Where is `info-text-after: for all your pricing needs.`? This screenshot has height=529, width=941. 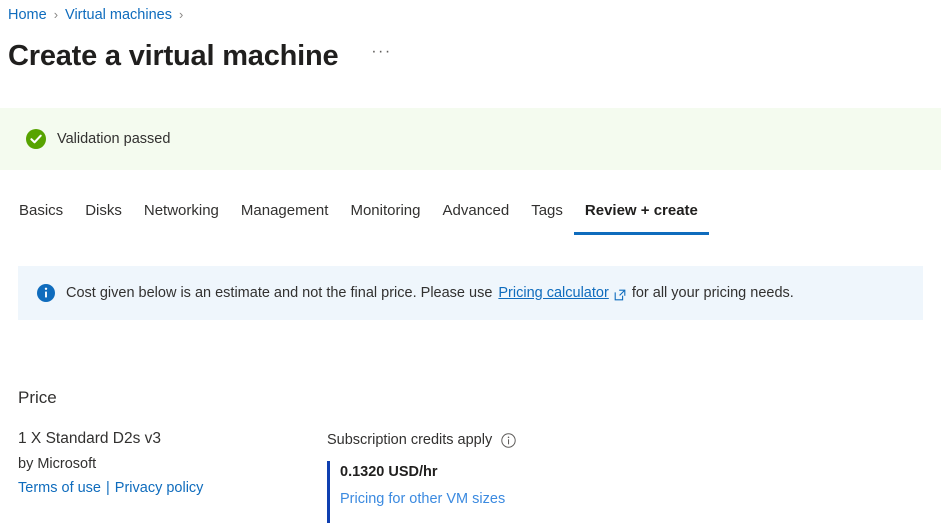
info-text-after: for all your pricing needs. is located at coordinates (712, 293).